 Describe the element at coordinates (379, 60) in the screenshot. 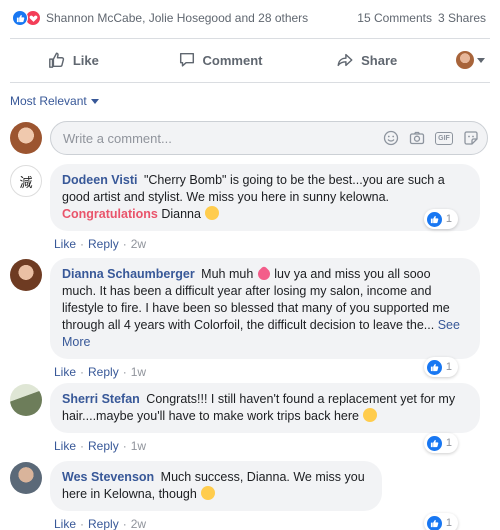

I see `share-label: Share` at that location.